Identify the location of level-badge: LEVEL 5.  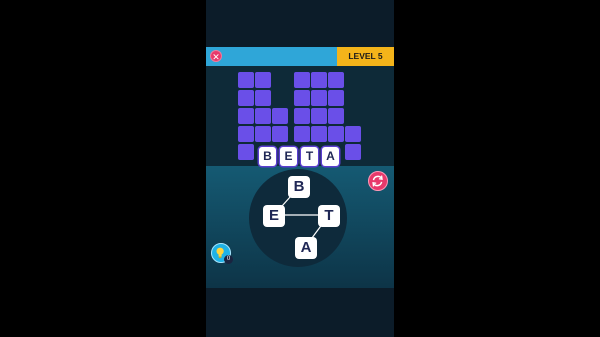
(365, 56).